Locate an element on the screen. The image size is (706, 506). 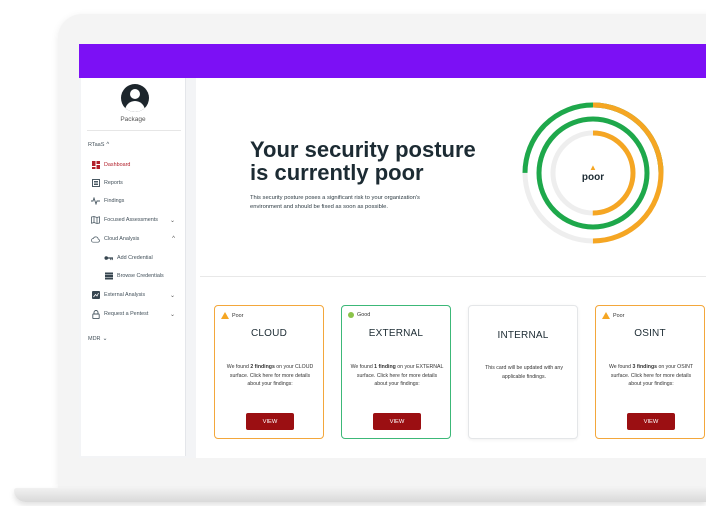
lock-icon is located at coordinates (95, 314).